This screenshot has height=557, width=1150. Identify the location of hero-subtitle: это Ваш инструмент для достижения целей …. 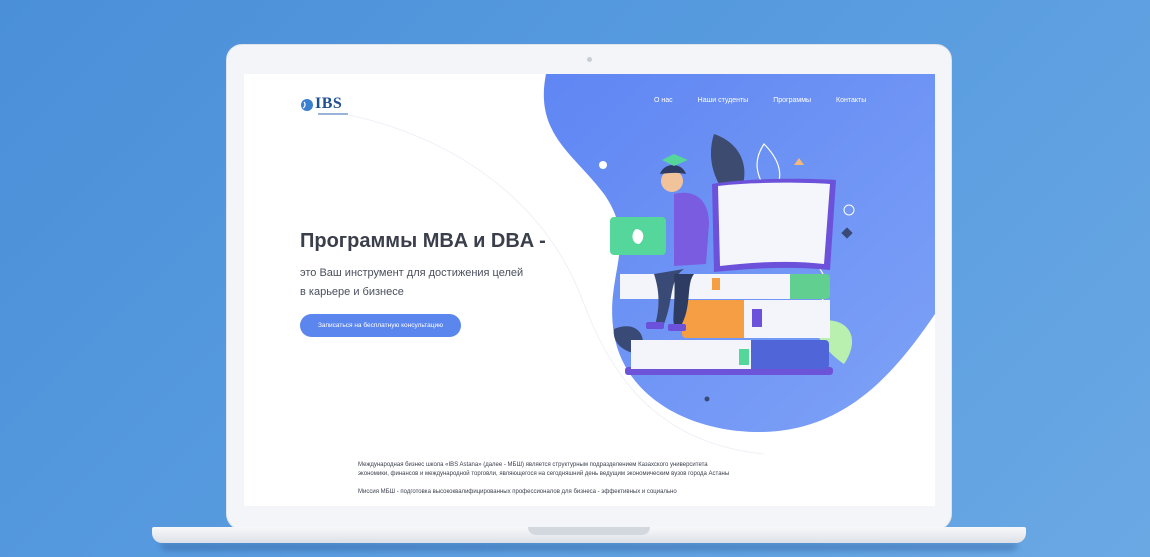
(412, 282).